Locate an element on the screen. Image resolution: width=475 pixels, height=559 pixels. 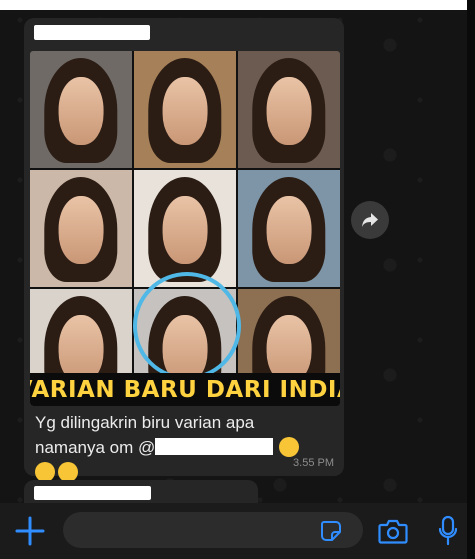
image-caption-text: VARIAN BARU DARI INDIA is located at coordinates (185, 389).